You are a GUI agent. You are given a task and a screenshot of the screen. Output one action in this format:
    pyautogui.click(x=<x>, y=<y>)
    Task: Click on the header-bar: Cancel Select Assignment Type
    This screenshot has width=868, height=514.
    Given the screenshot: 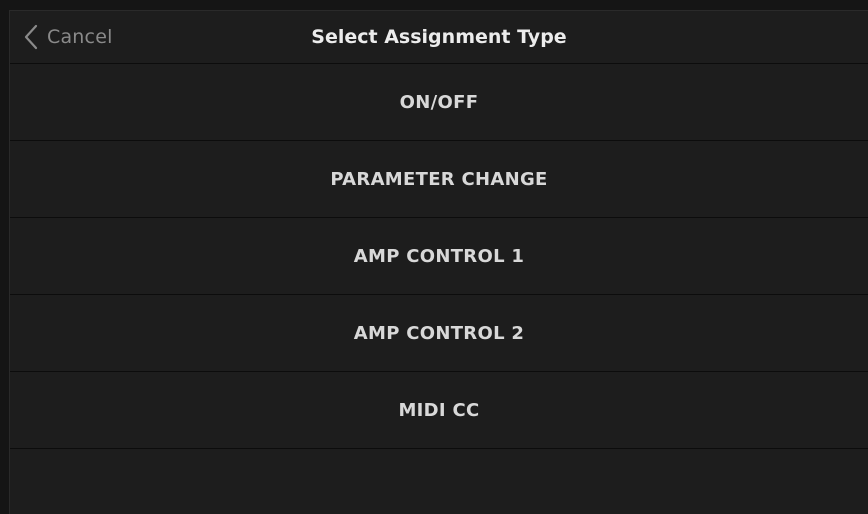 What is the action you would take?
    pyautogui.click(x=439, y=37)
    